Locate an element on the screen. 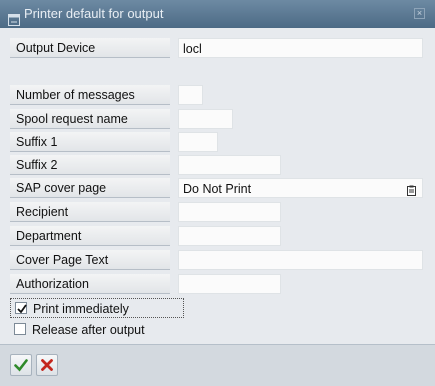 The height and width of the screenshot is (386, 435). suffix2-label: Suffix 2 is located at coordinates (90, 165).